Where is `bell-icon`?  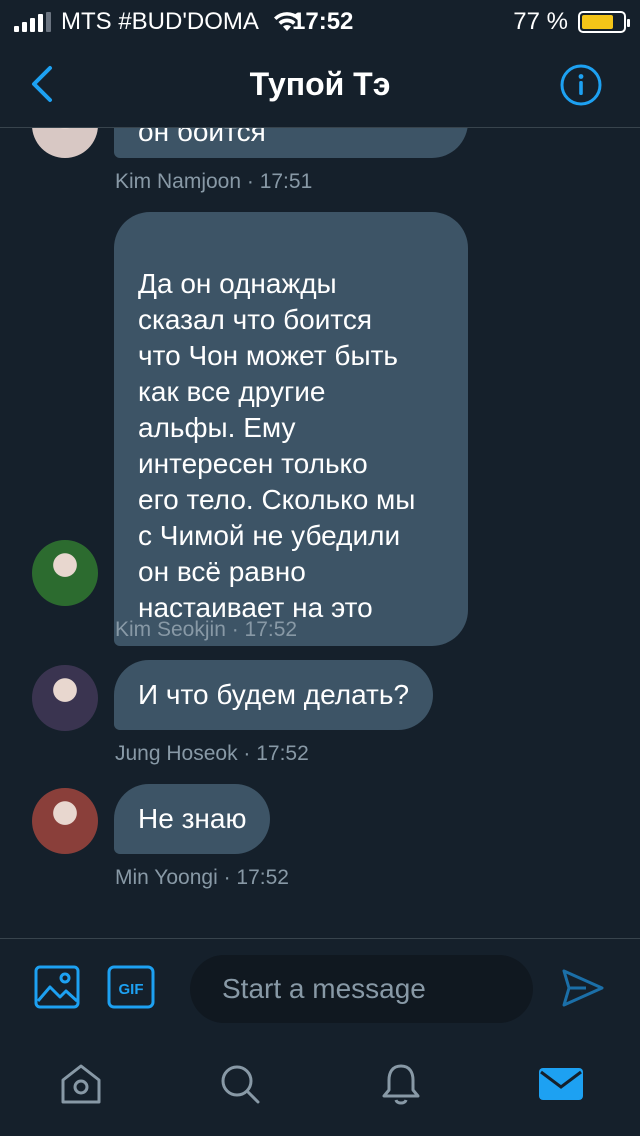
bell-icon is located at coordinates (401, 1084).